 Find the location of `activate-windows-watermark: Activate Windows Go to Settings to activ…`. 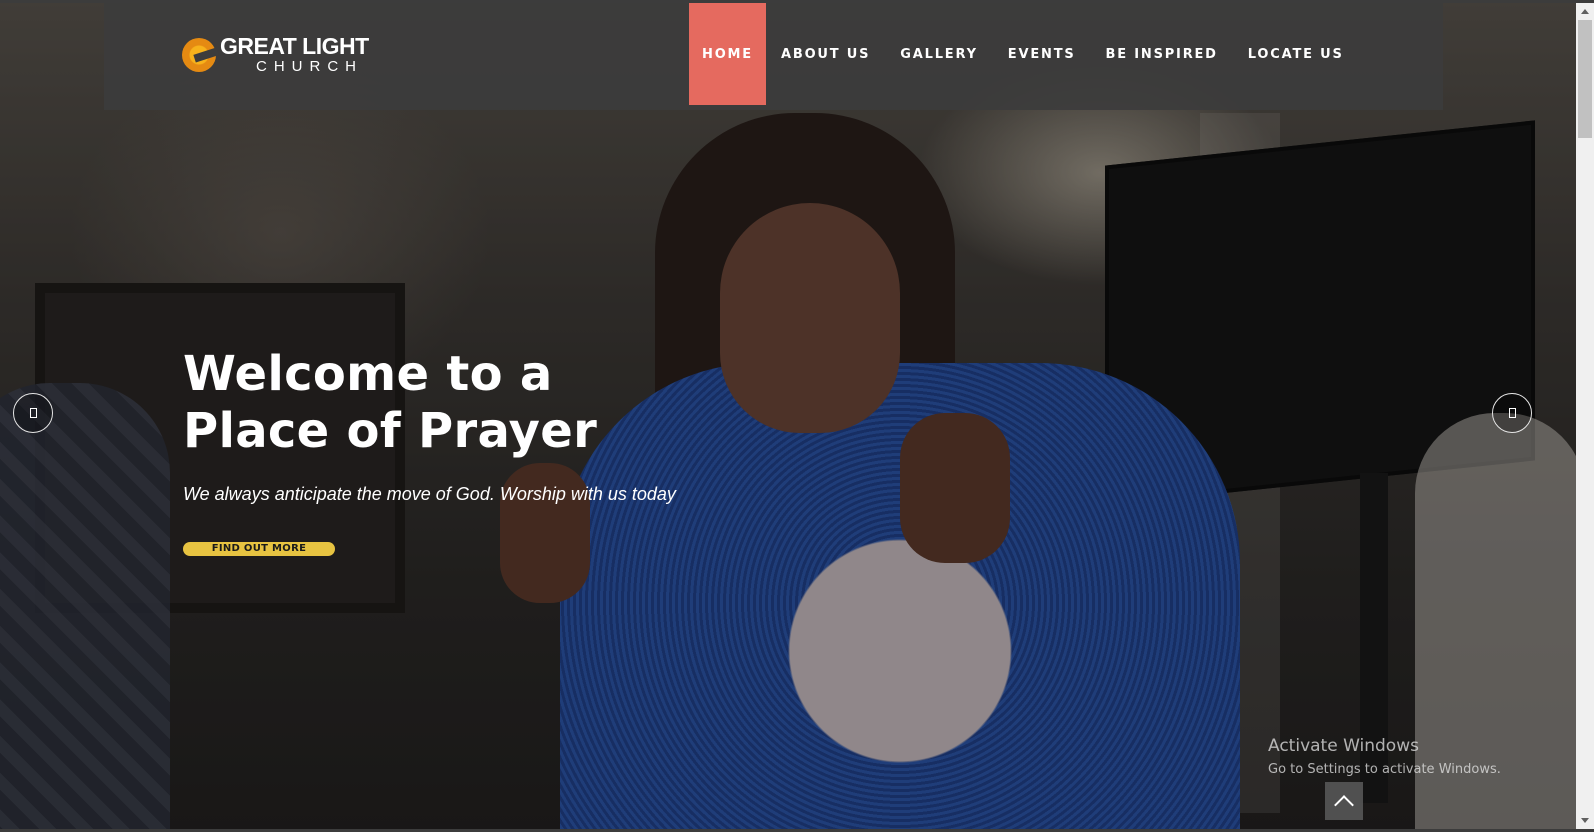

activate-windows-watermark: Activate Windows Go to Settings to activ… is located at coordinates (1384, 756).